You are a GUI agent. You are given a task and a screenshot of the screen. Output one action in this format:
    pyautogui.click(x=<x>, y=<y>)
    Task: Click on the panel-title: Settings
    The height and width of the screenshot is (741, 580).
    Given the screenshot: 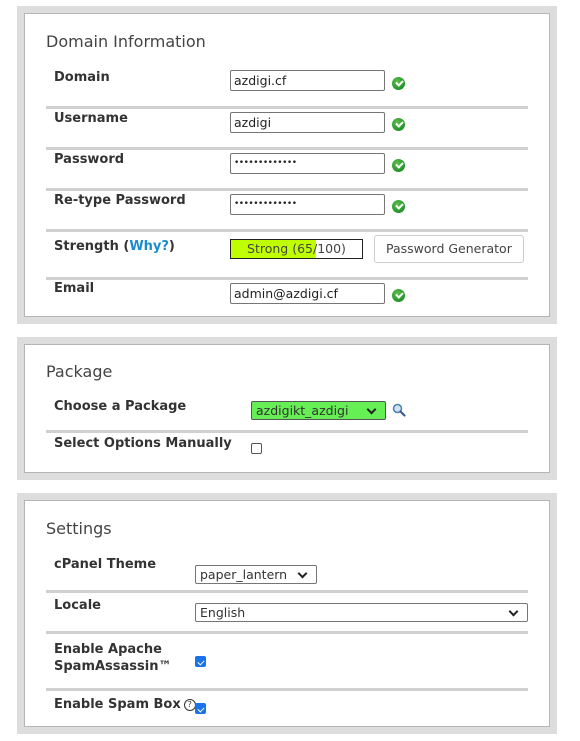 What is the action you would take?
    pyautogui.click(x=79, y=528)
    